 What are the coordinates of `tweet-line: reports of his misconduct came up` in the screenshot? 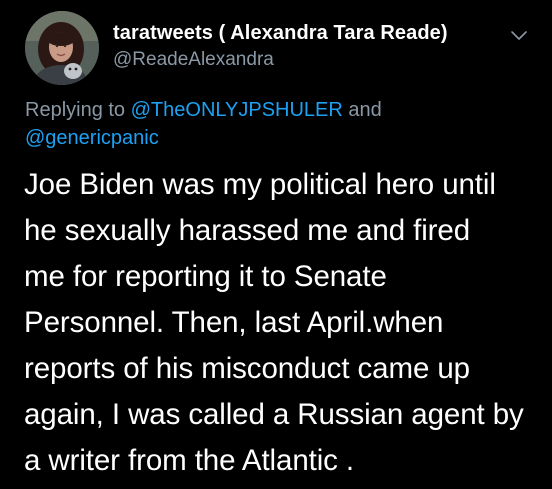 It's located at (247, 368).